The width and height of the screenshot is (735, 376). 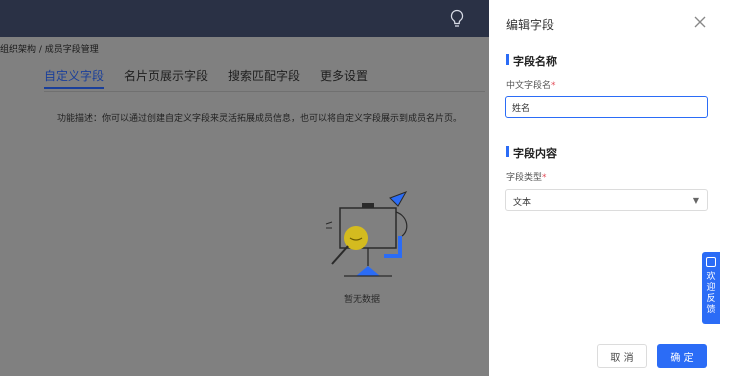 I want to click on tab-divider, so click(x=264, y=91).